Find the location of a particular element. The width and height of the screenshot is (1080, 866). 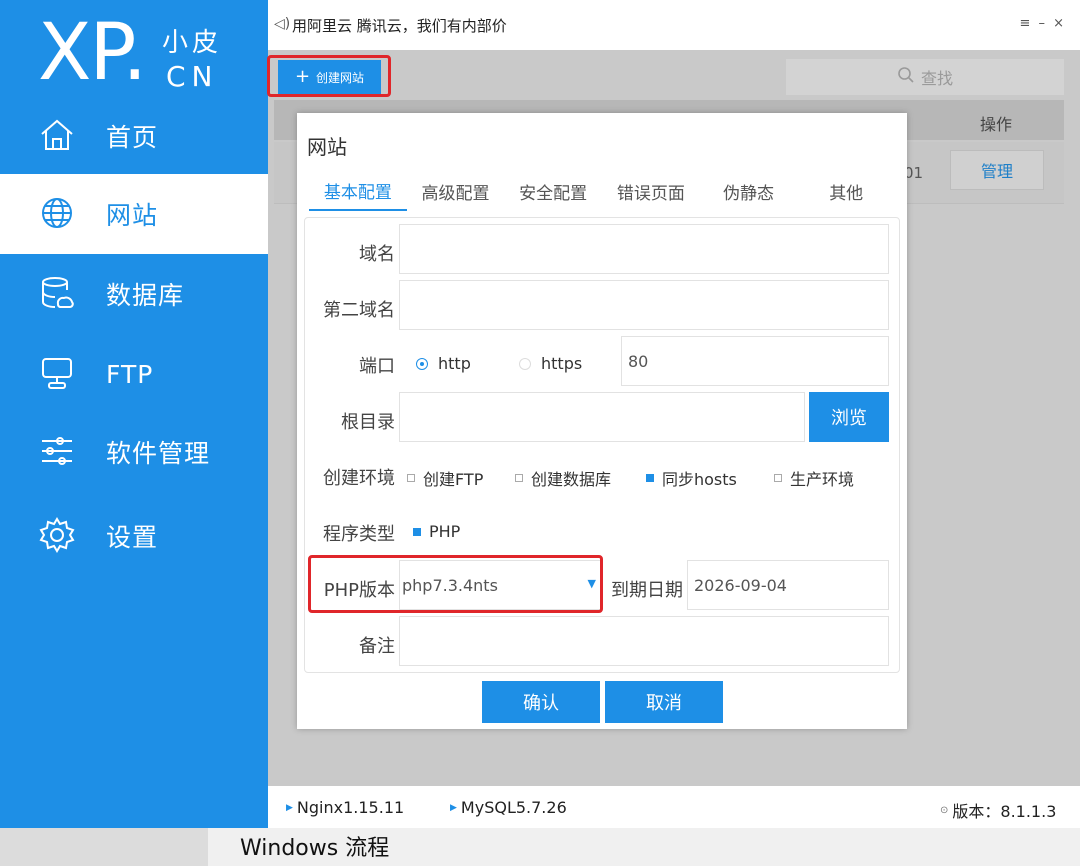

tab-basic-config: 基本配置 is located at coordinates (358, 191).